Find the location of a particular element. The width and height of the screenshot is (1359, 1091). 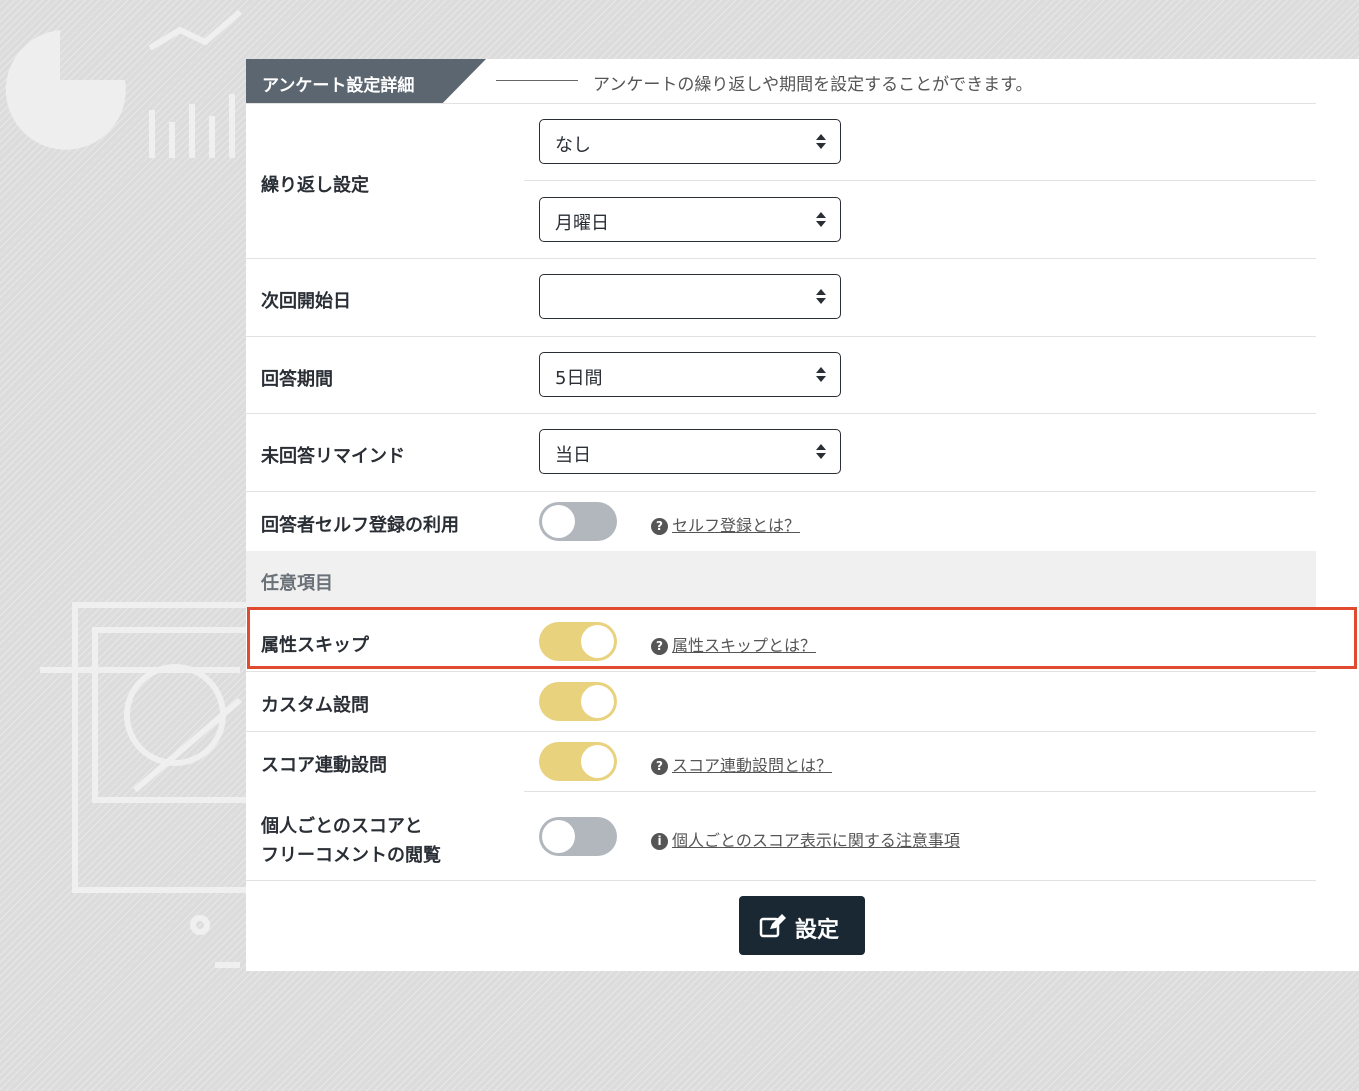

header-divider is located at coordinates (537, 80).